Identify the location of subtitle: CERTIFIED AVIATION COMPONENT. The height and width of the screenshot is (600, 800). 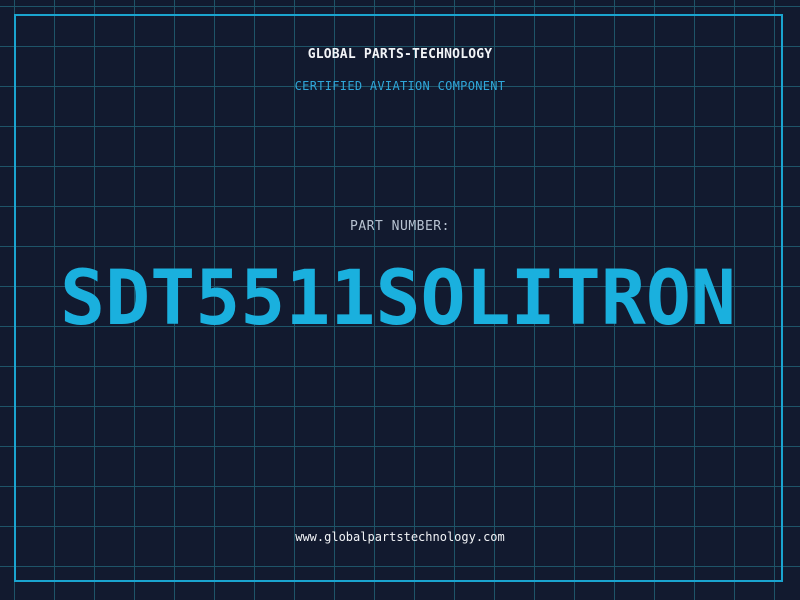
(400, 86).